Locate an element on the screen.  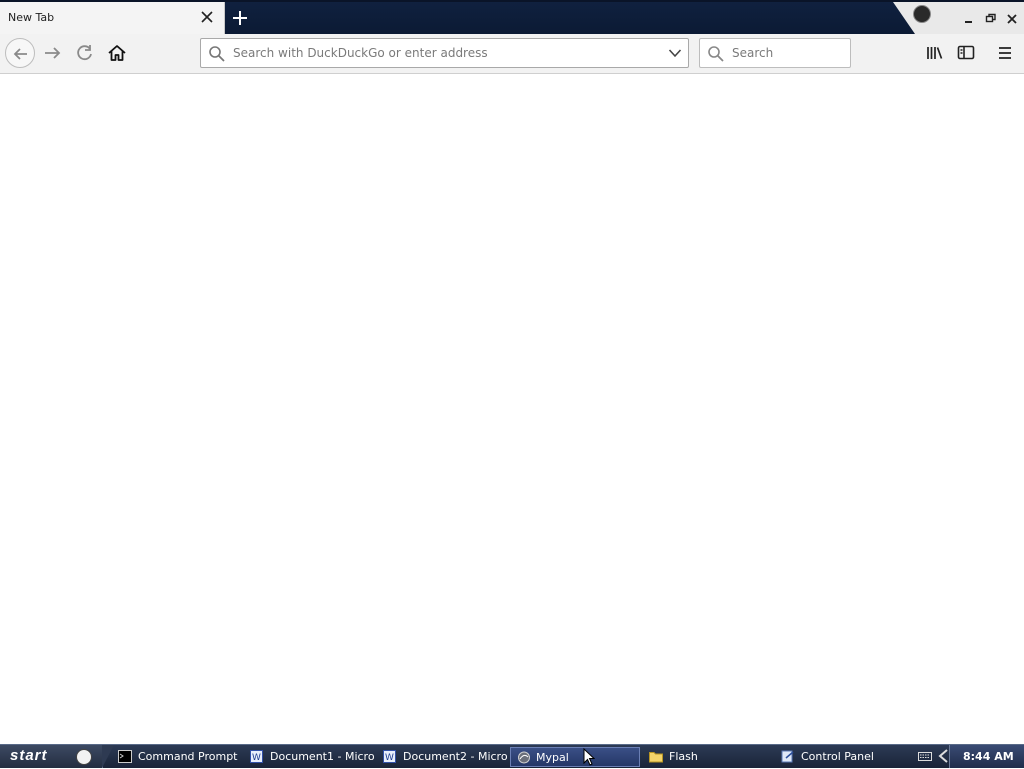
hamburger-menu-icon is located at coordinates (1005, 53).